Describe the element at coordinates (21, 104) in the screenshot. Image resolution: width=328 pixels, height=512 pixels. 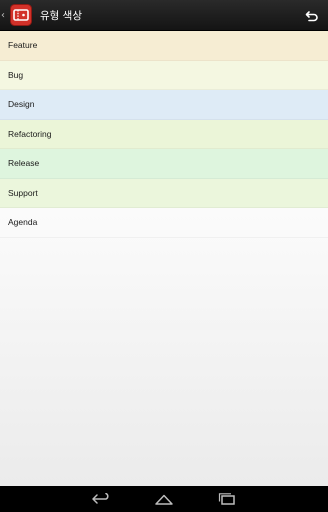
I see `type-color-label: Design` at that location.